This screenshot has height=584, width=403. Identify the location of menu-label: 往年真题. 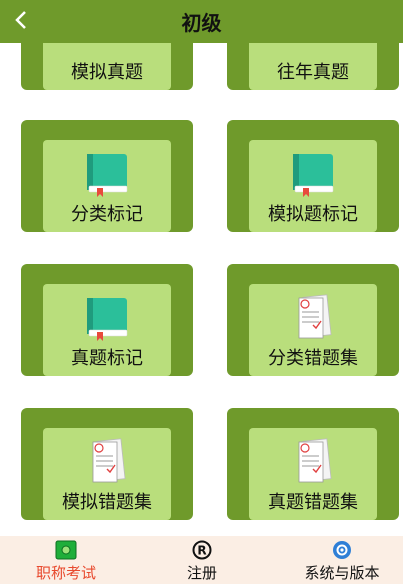
(313, 72).